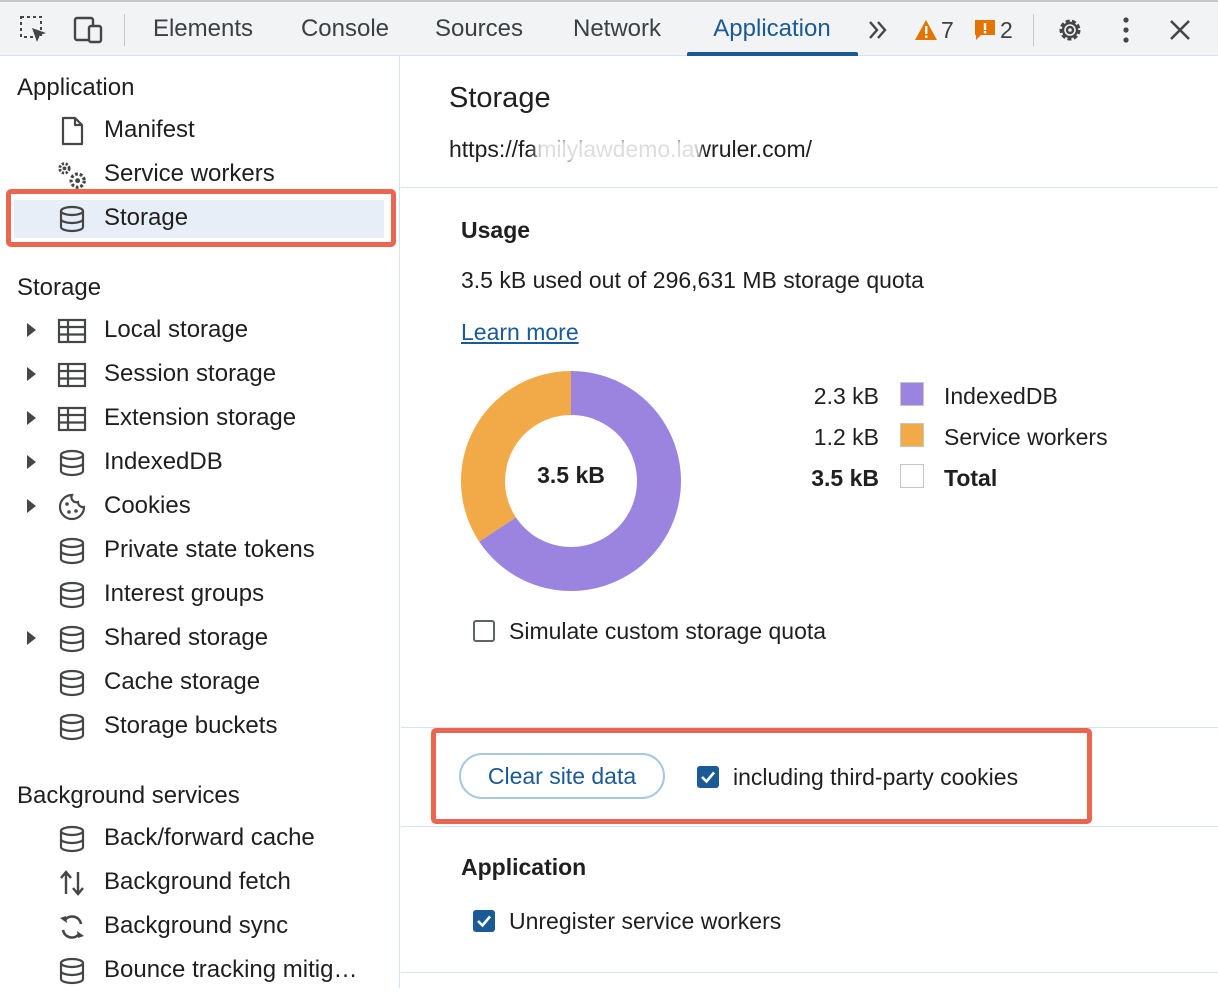  Describe the element at coordinates (72, 883) in the screenshot. I see `up-down-arrows-icon` at that location.